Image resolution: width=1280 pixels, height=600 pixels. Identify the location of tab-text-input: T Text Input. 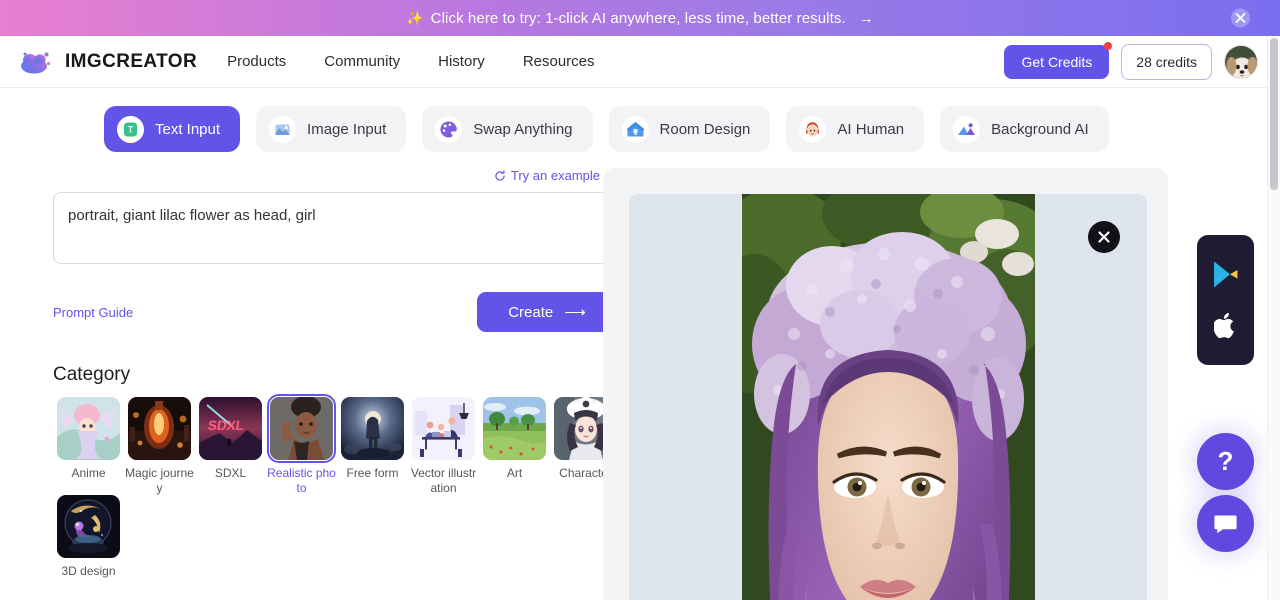
(172, 129).